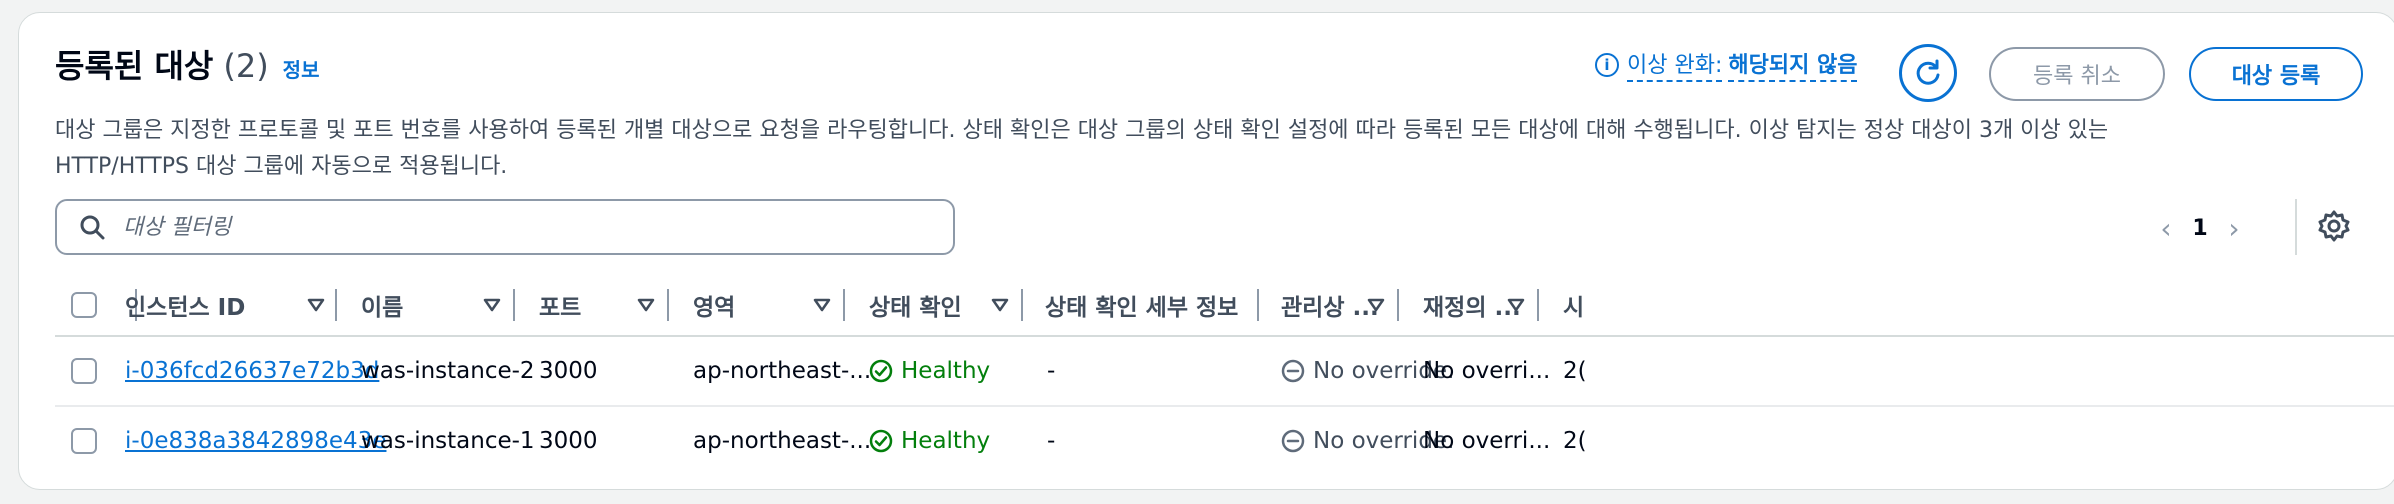  Describe the element at coordinates (448, 441) in the screenshot. I see `instance-name: was-instance-1` at that location.